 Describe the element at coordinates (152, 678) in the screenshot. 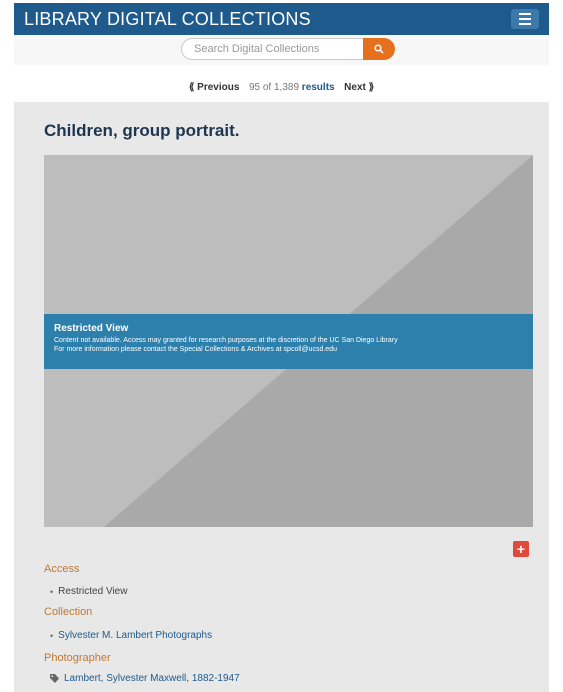

I see `photographer-link: Lambert, Sylvester Maxwell, 1882-1947` at that location.